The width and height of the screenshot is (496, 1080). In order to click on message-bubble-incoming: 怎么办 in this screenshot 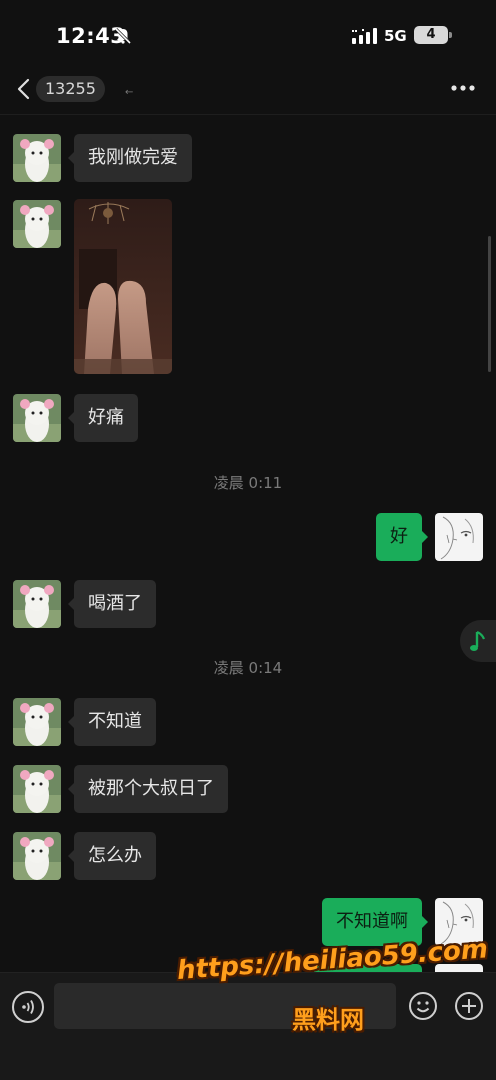, I will do `click(112, 856)`.